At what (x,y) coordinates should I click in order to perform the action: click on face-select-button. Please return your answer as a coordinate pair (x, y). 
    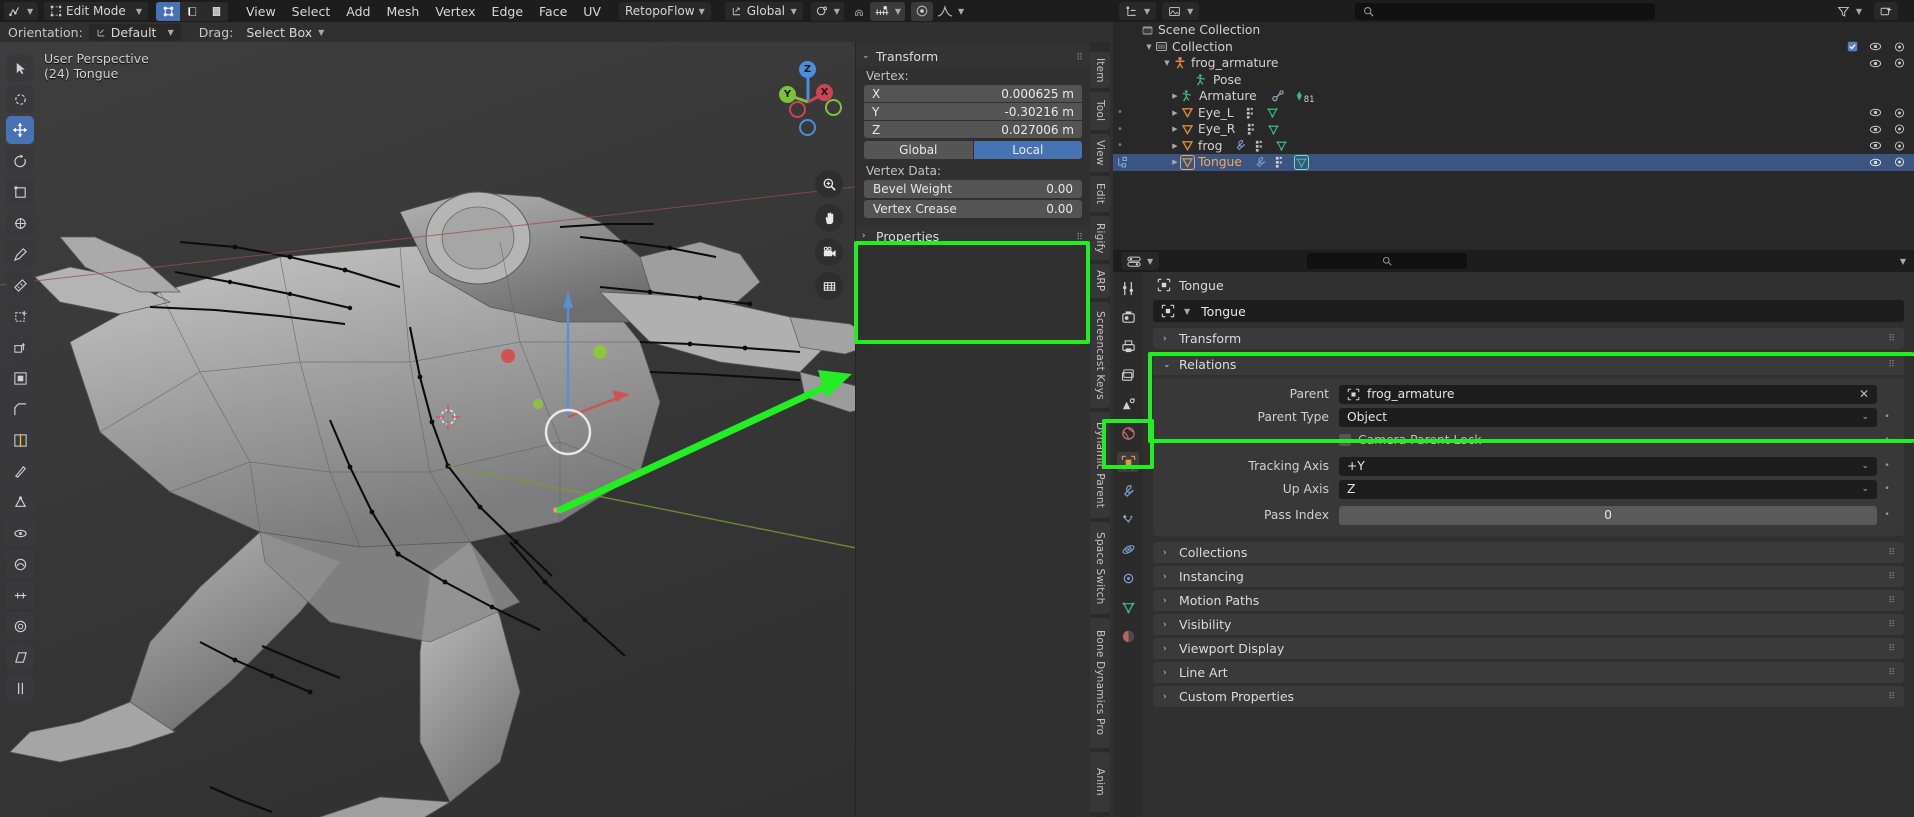
    Looking at the image, I should click on (216, 11).